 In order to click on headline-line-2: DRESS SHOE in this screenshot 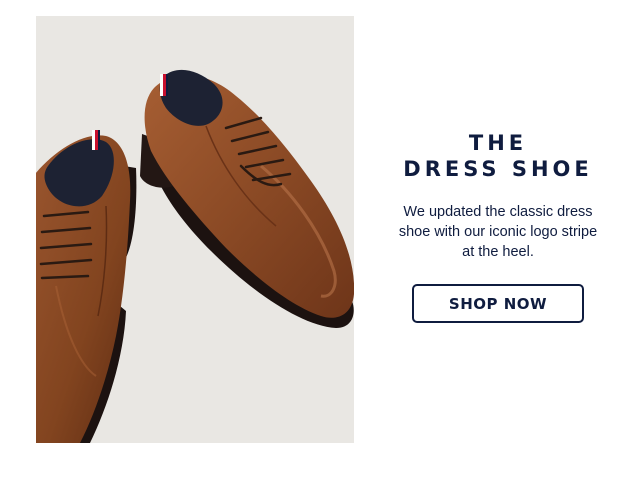, I will do `click(498, 169)`.